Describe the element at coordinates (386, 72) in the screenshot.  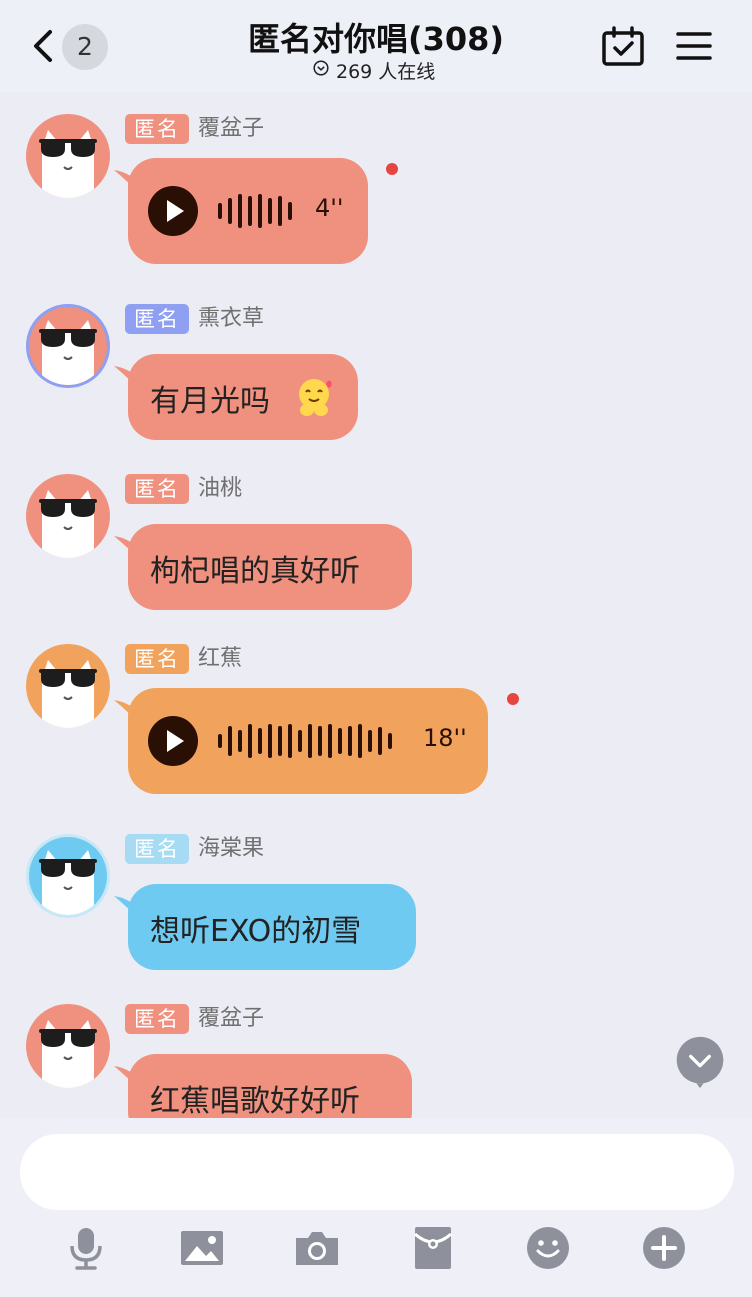
I see `online-count: 269 人在线` at that location.